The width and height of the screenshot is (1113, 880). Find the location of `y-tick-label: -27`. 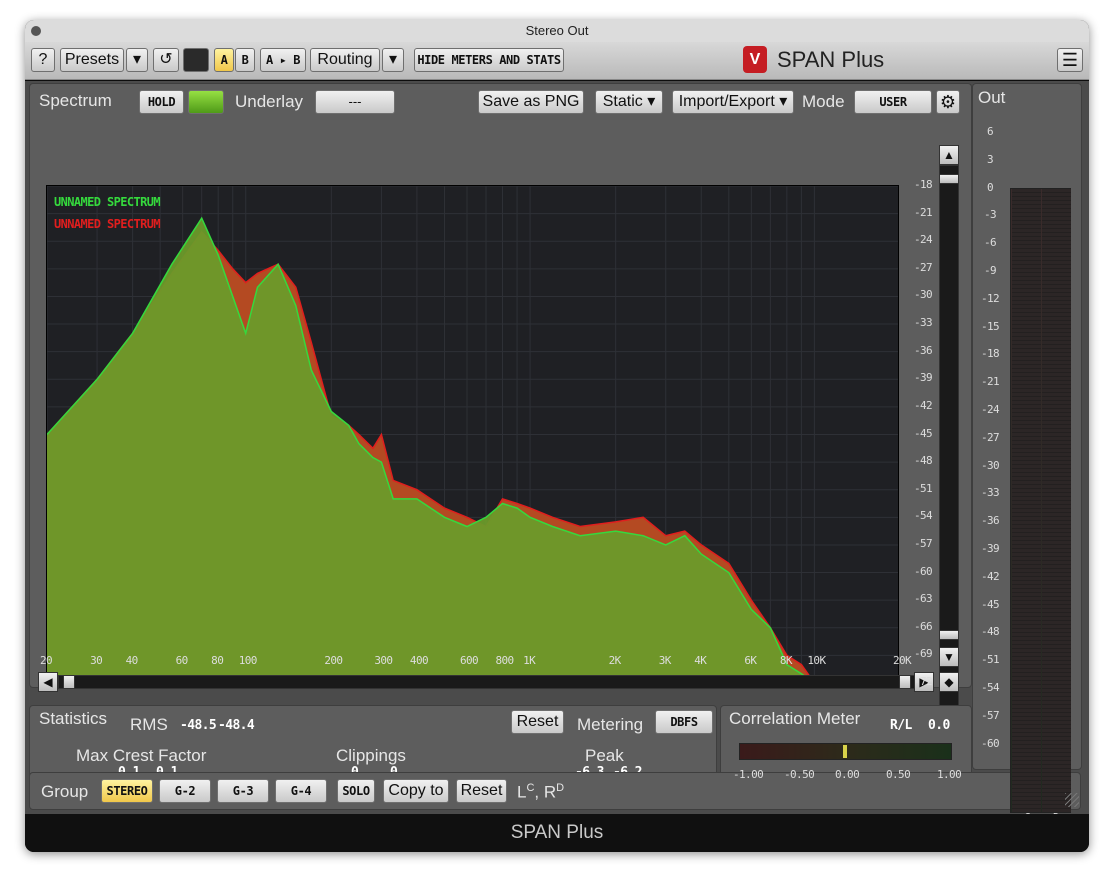

y-tick-label: -27 is located at coordinates (923, 267).